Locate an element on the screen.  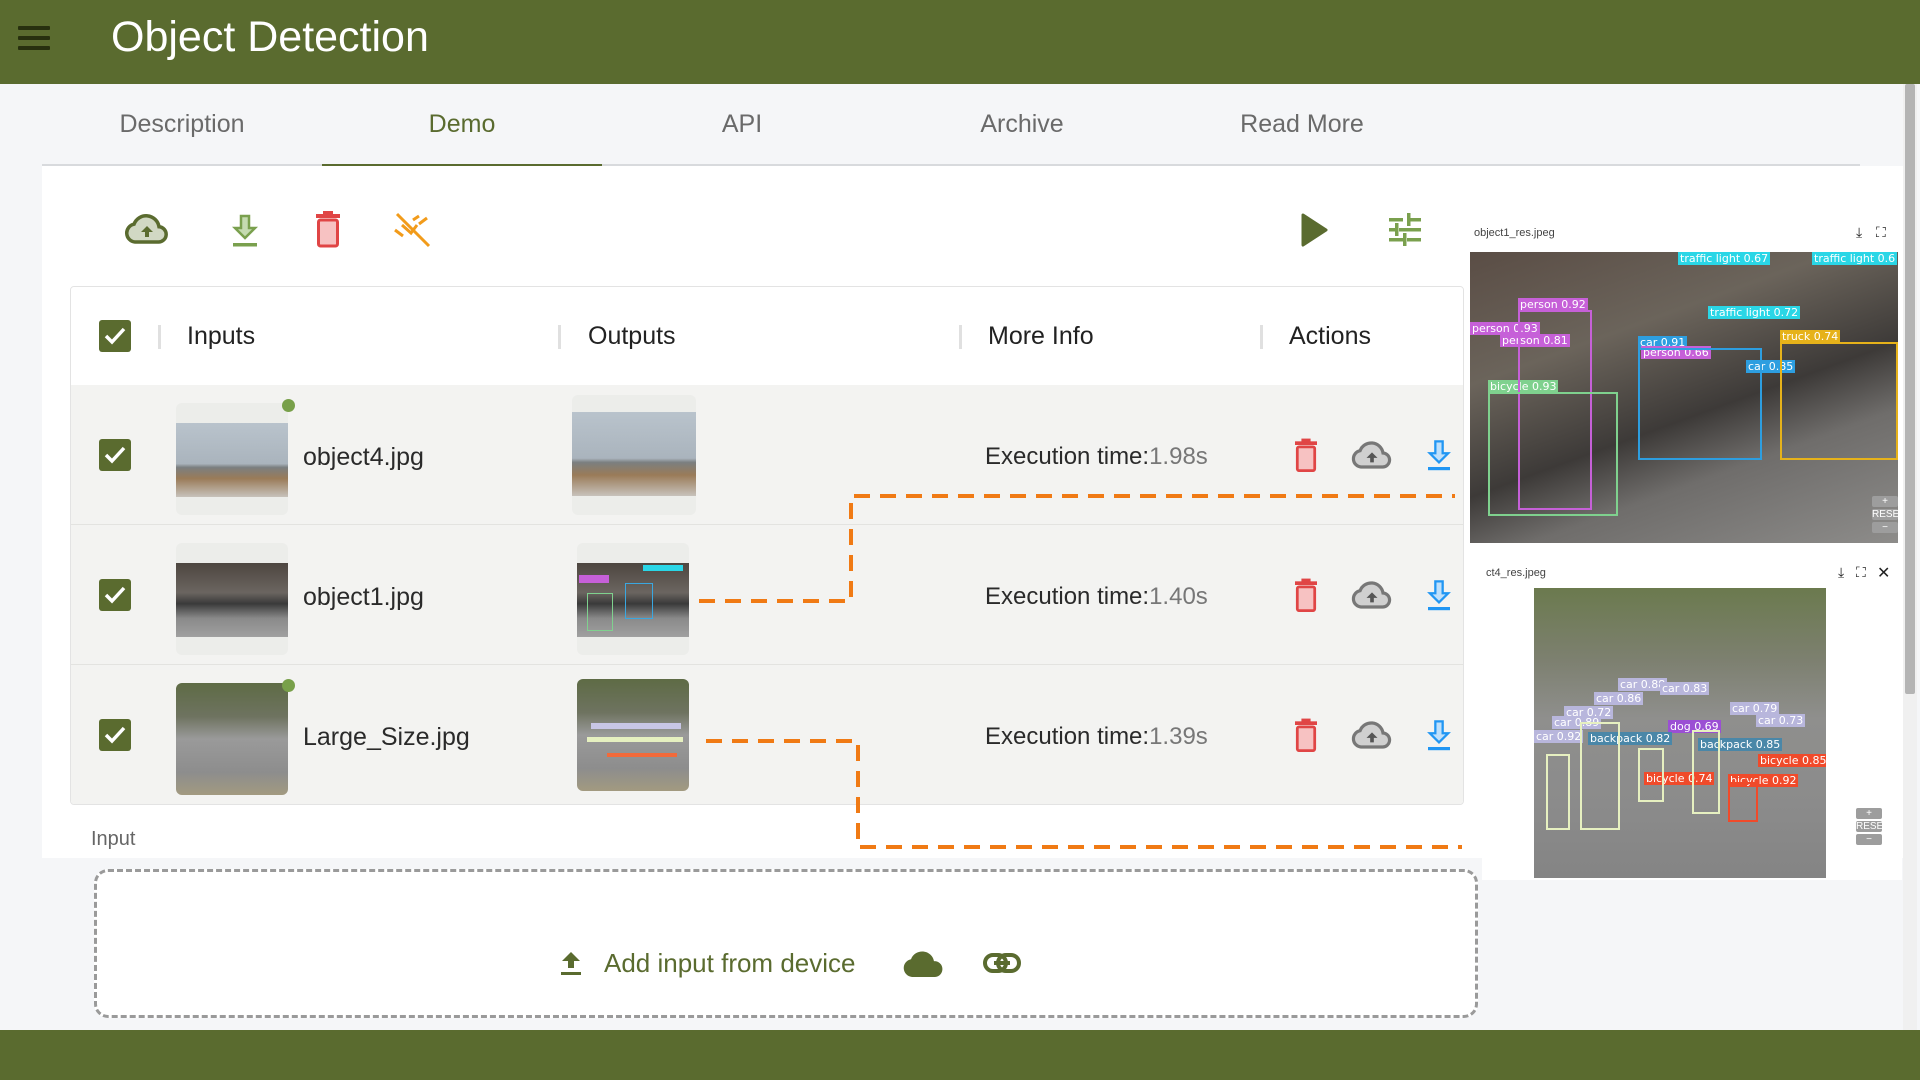
detection-label: traffic light 0.6 is located at coordinates (1855, 258).